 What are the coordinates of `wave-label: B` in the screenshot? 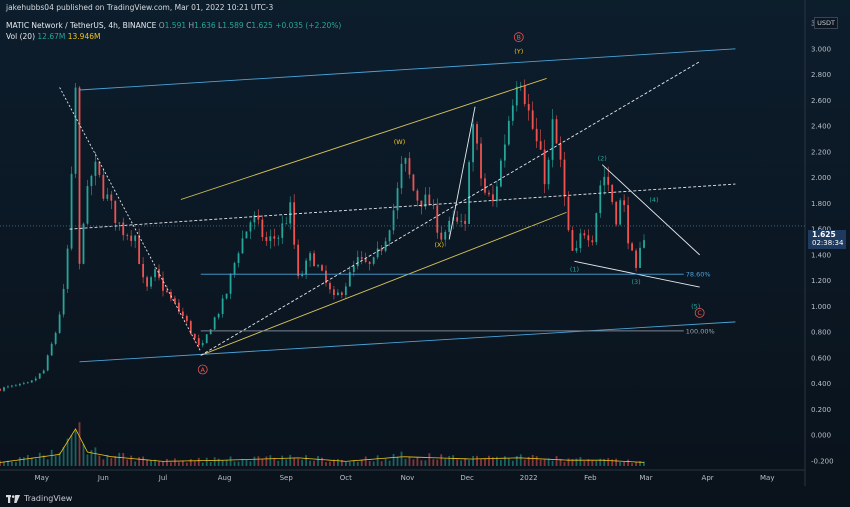 It's located at (519, 37).